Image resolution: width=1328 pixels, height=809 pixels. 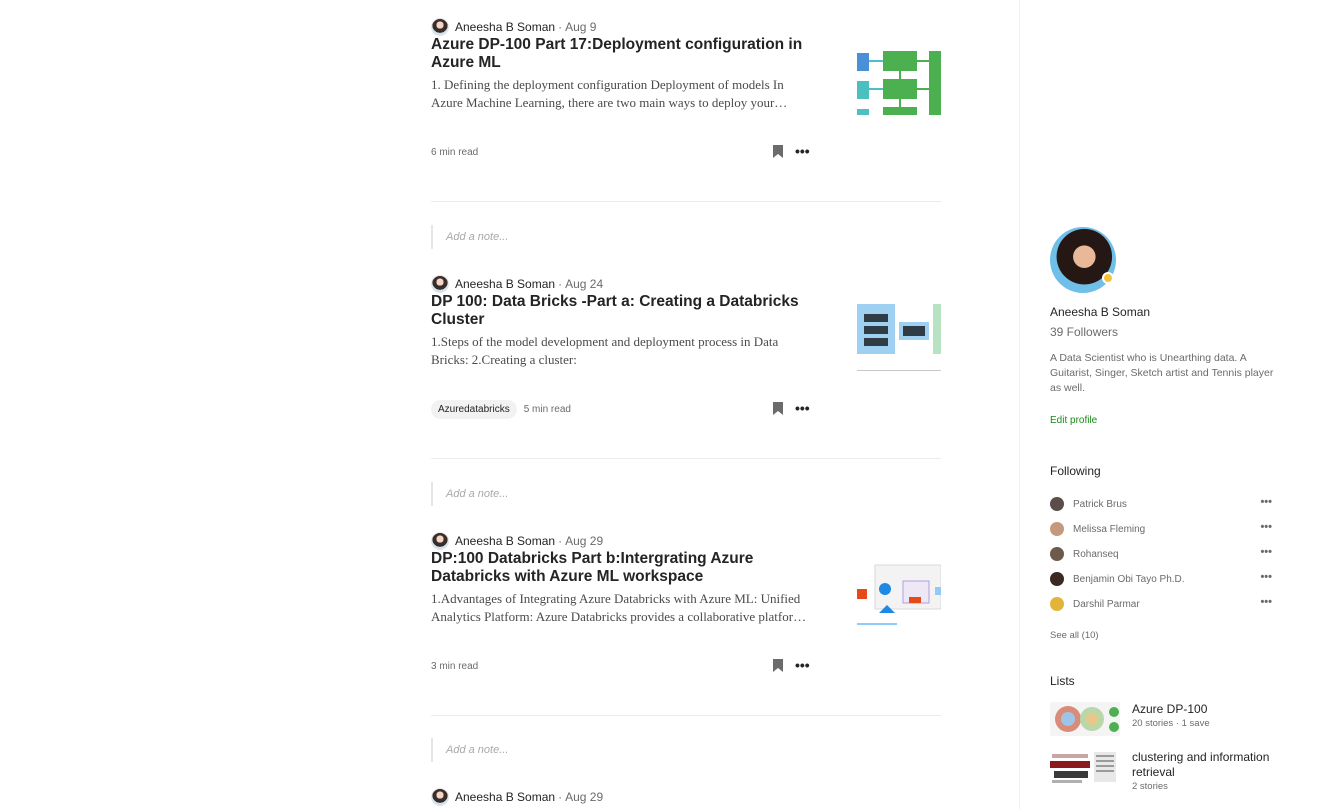 I want to click on story-meta-row: Azuredatabricks 5 min read •••, so click(x=621, y=409).